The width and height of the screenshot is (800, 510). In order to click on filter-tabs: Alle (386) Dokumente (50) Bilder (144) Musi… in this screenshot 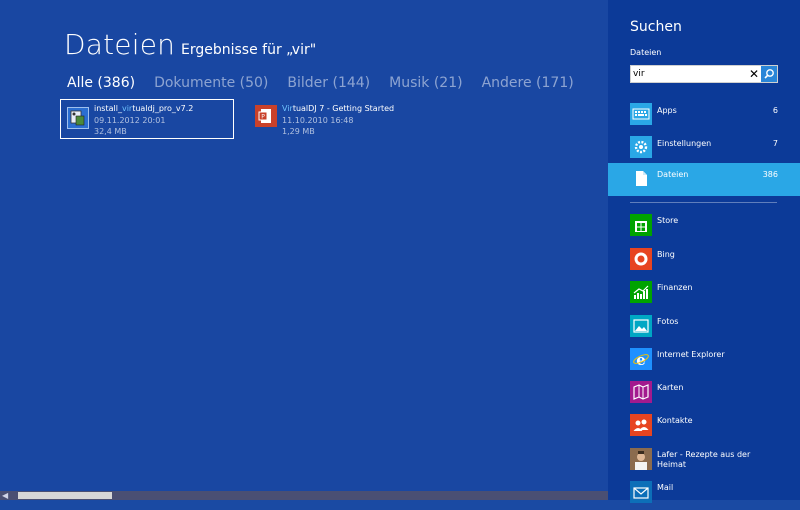, I will do `click(330, 83)`.